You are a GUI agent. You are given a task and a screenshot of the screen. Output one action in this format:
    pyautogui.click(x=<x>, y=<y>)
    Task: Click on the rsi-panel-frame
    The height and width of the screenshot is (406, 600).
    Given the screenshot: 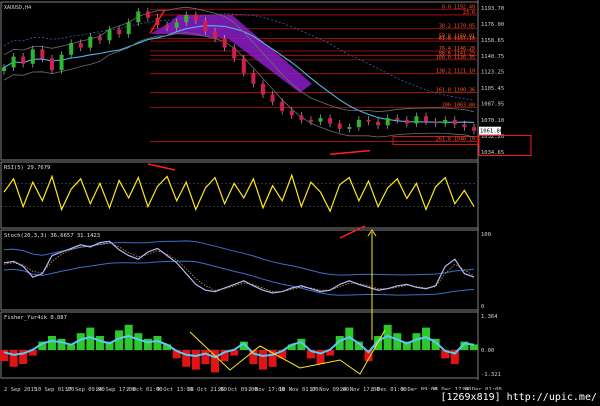 What is the action you would take?
    pyautogui.click(x=239, y=195)
    